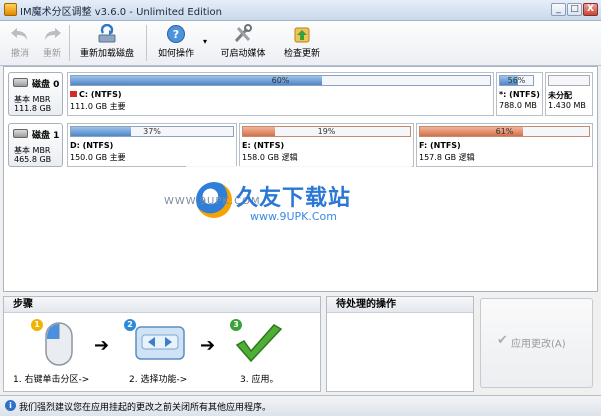 This screenshot has height=416, width=601. Describe the element at coordinates (35, 145) in the screenshot. I see `disk-1-header: 磁盘 1 基本 MBR 465.8 GB` at that location.